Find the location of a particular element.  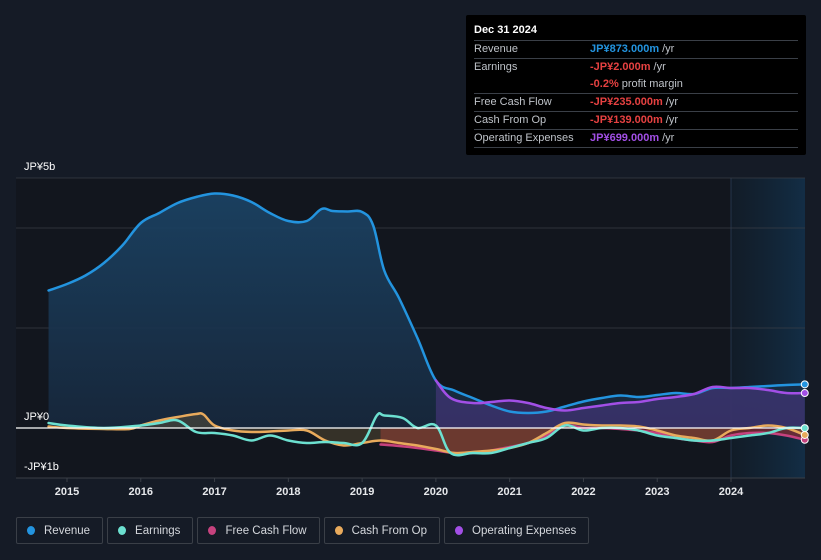

tooltip-label: Earnings is located at coordinates (496, 67).